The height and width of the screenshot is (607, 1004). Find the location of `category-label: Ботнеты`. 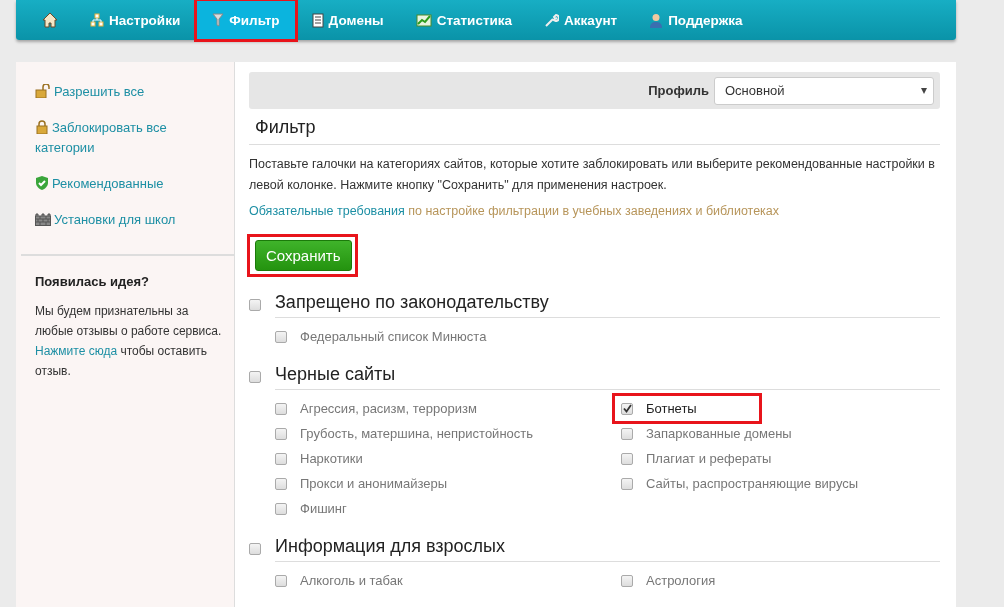

category-label: Ботнеты is located at coordinates (671, 408).